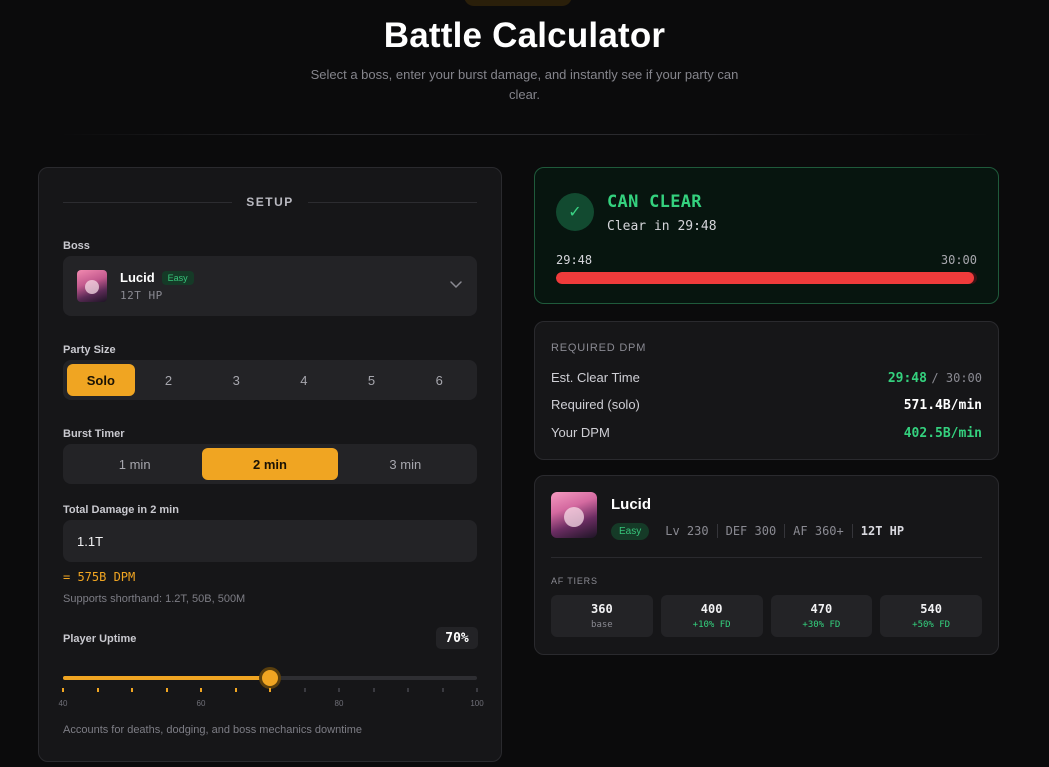 This screenshot has width=1049, height=767. Describe the element at coordinates (654, 202) in the screenshot. I see `result-status: CAN CLEAR` at that location.